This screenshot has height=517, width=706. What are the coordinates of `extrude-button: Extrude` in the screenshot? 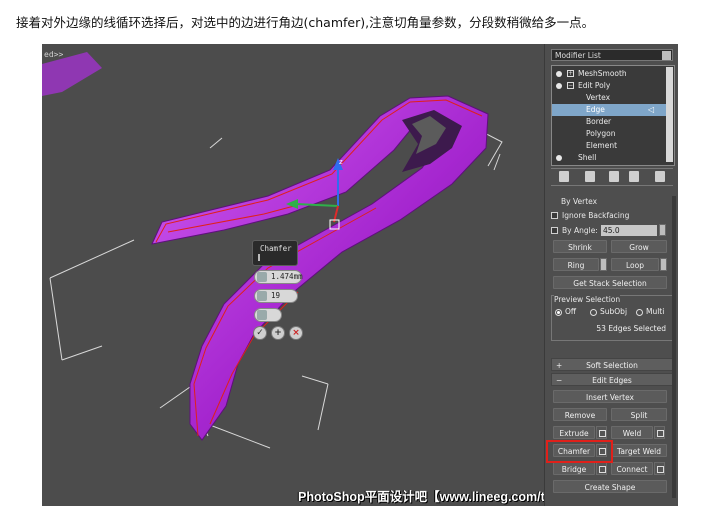 It's located at (574, 432).